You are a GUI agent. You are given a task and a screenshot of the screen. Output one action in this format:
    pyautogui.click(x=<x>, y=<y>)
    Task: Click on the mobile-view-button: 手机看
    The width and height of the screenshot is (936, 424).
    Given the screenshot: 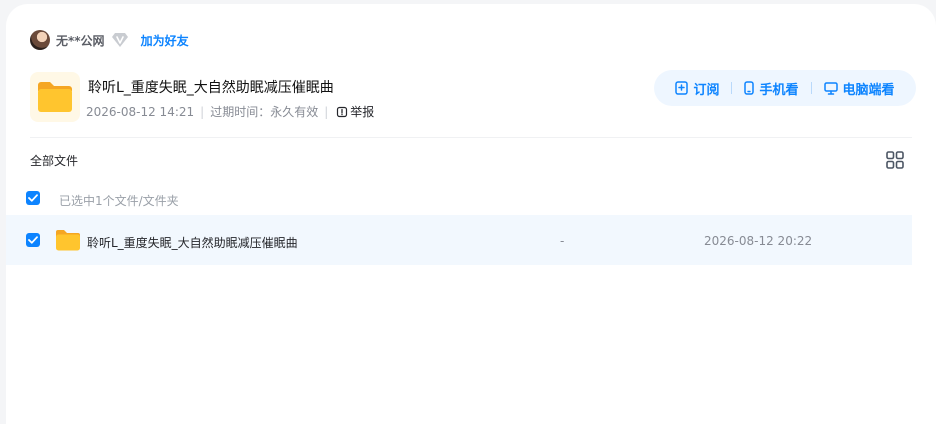 What is the action you would take?
    pyautogui.click(x=771, y=88)
    